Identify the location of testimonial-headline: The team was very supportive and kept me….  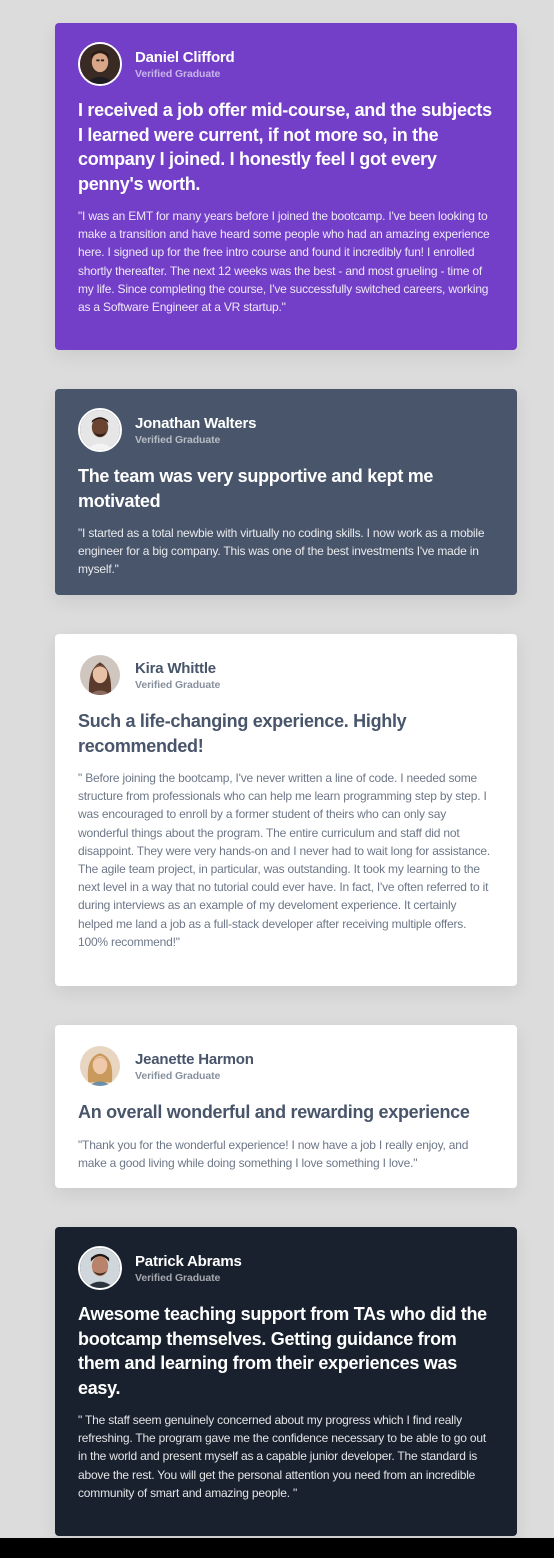
(256, 488).